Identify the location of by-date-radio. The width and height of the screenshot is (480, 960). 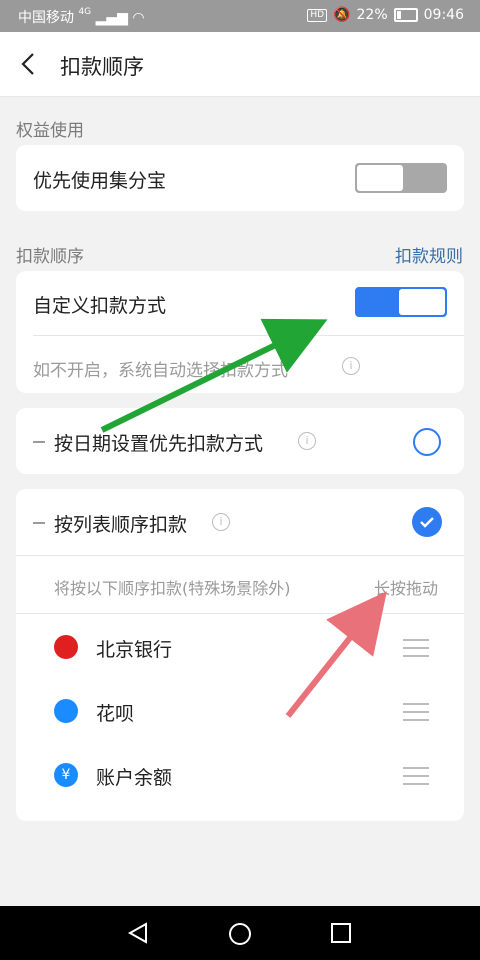
(427, 442).